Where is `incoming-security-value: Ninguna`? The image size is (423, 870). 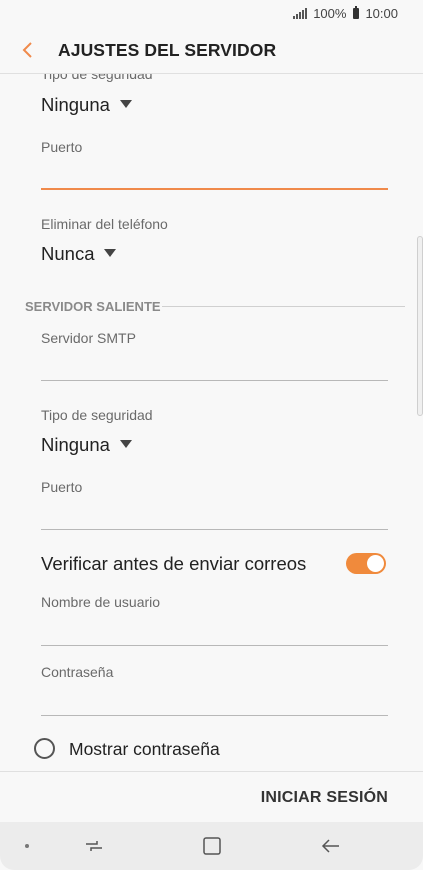 incoming-security-value: Ninguna is located at coordinates (75, 104).